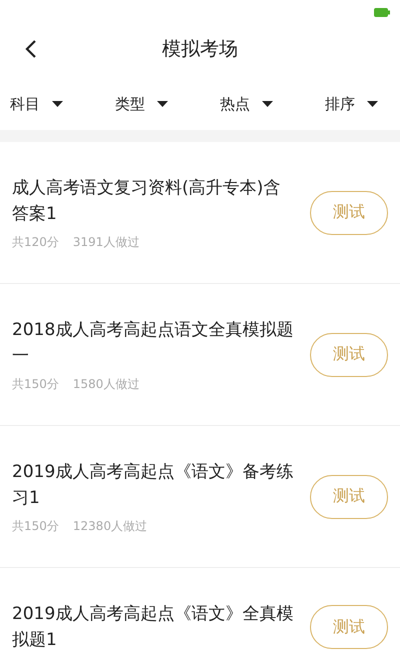 The image size is (400, 661). Describe the element at coordinates (200, 49) in the screenshot. I see `page-title: 模拟考场` at that location.